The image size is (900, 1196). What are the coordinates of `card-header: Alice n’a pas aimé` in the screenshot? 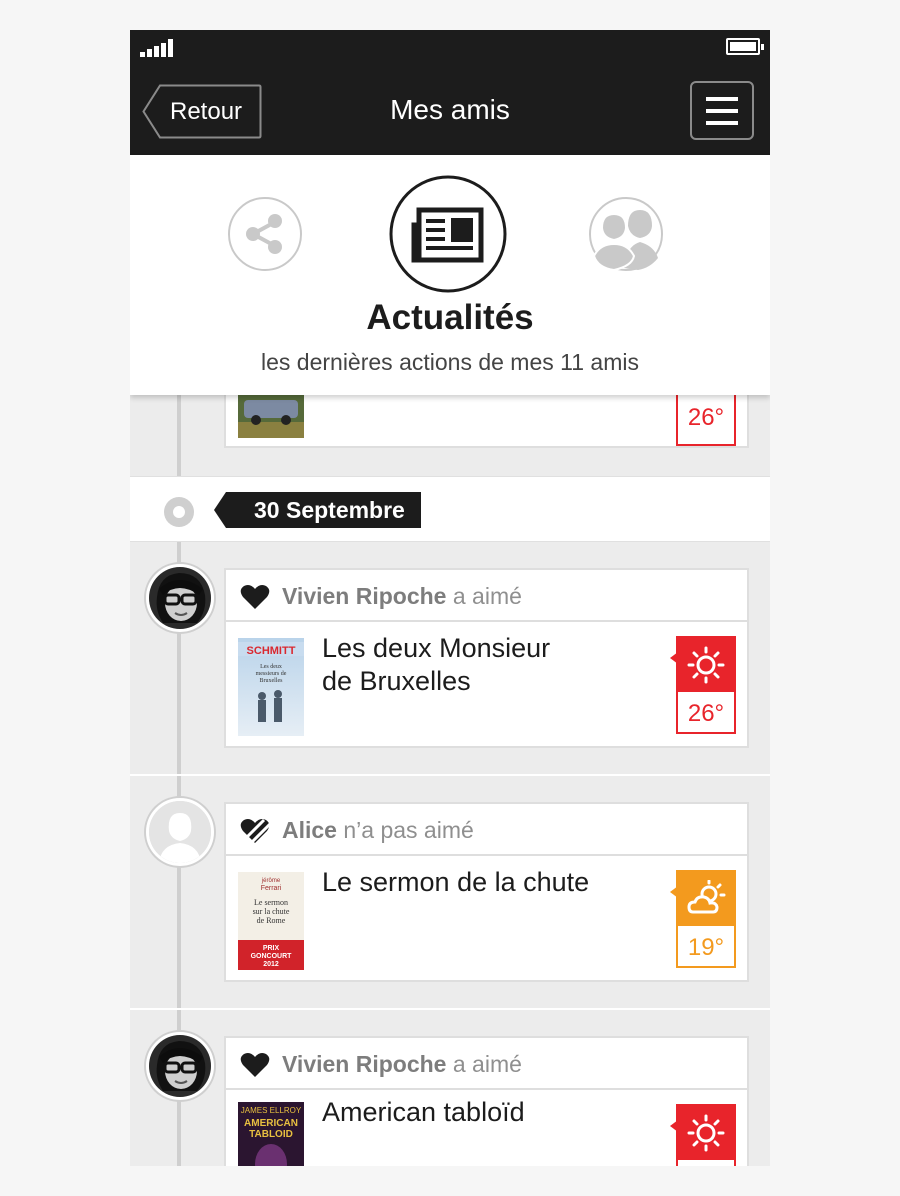 It's located at (486, 830).